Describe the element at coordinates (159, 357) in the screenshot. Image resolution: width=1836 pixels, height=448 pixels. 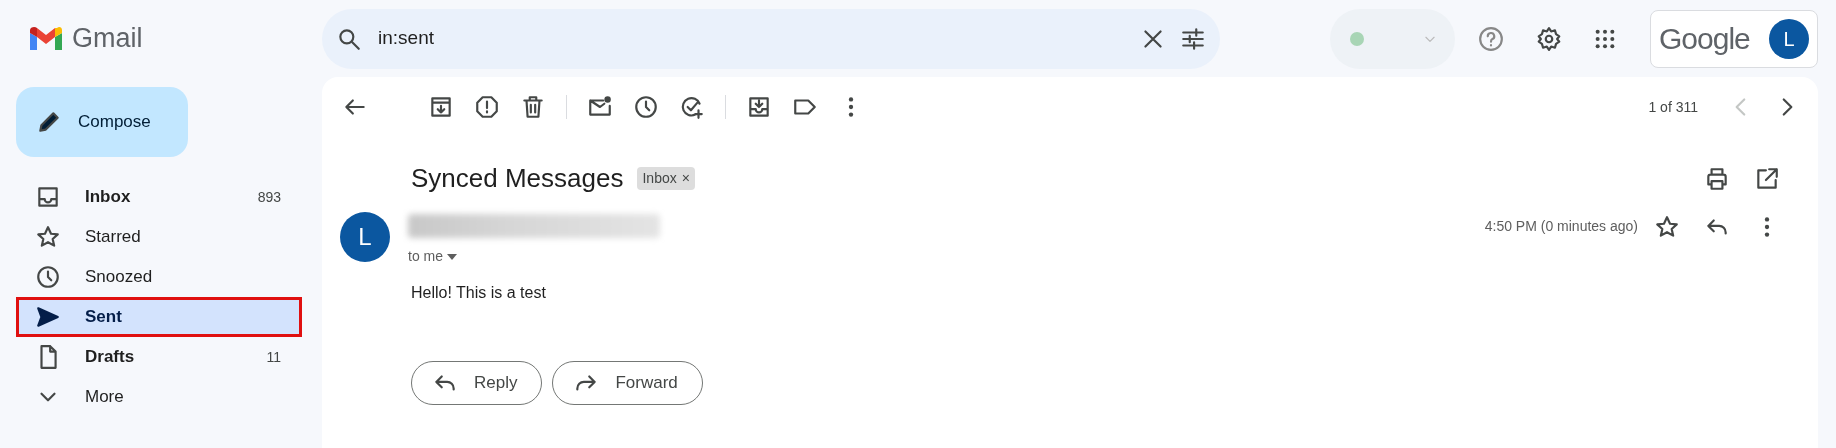
I see `sidebar-item: Drafts 11` at that location.